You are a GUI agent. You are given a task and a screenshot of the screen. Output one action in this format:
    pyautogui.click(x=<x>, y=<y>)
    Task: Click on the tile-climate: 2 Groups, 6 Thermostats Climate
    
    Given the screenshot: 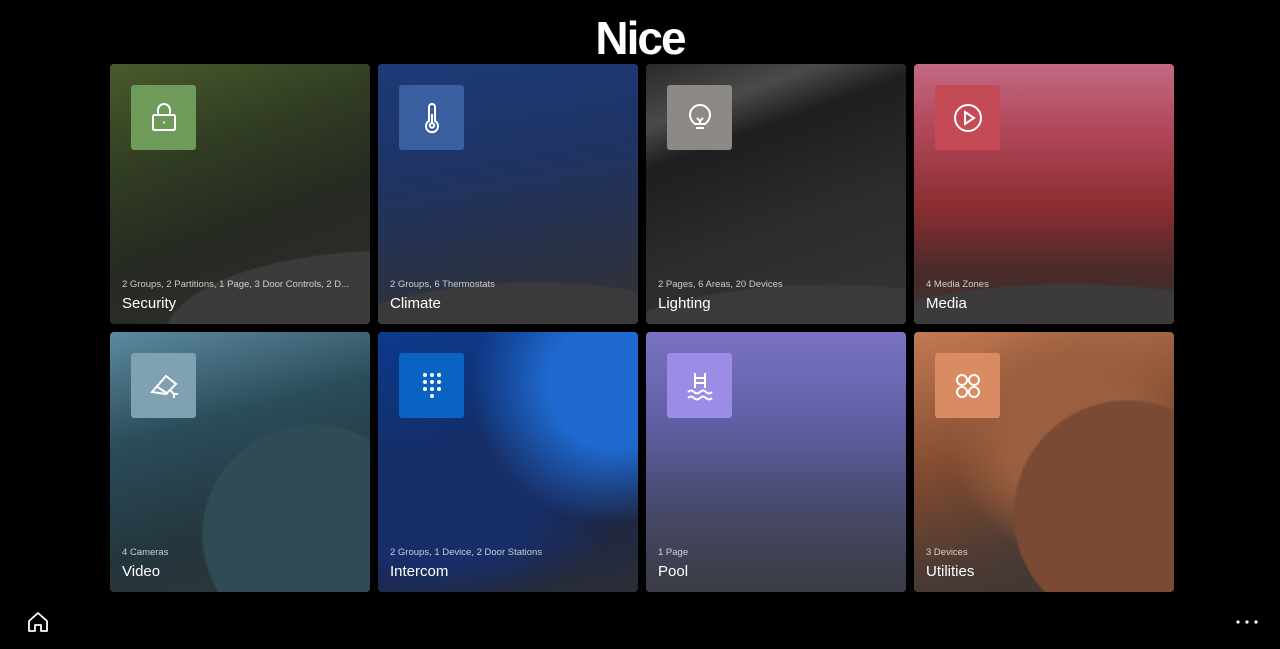 What is the action you would take?
    pyautogui.click(x=508, y=194)
    